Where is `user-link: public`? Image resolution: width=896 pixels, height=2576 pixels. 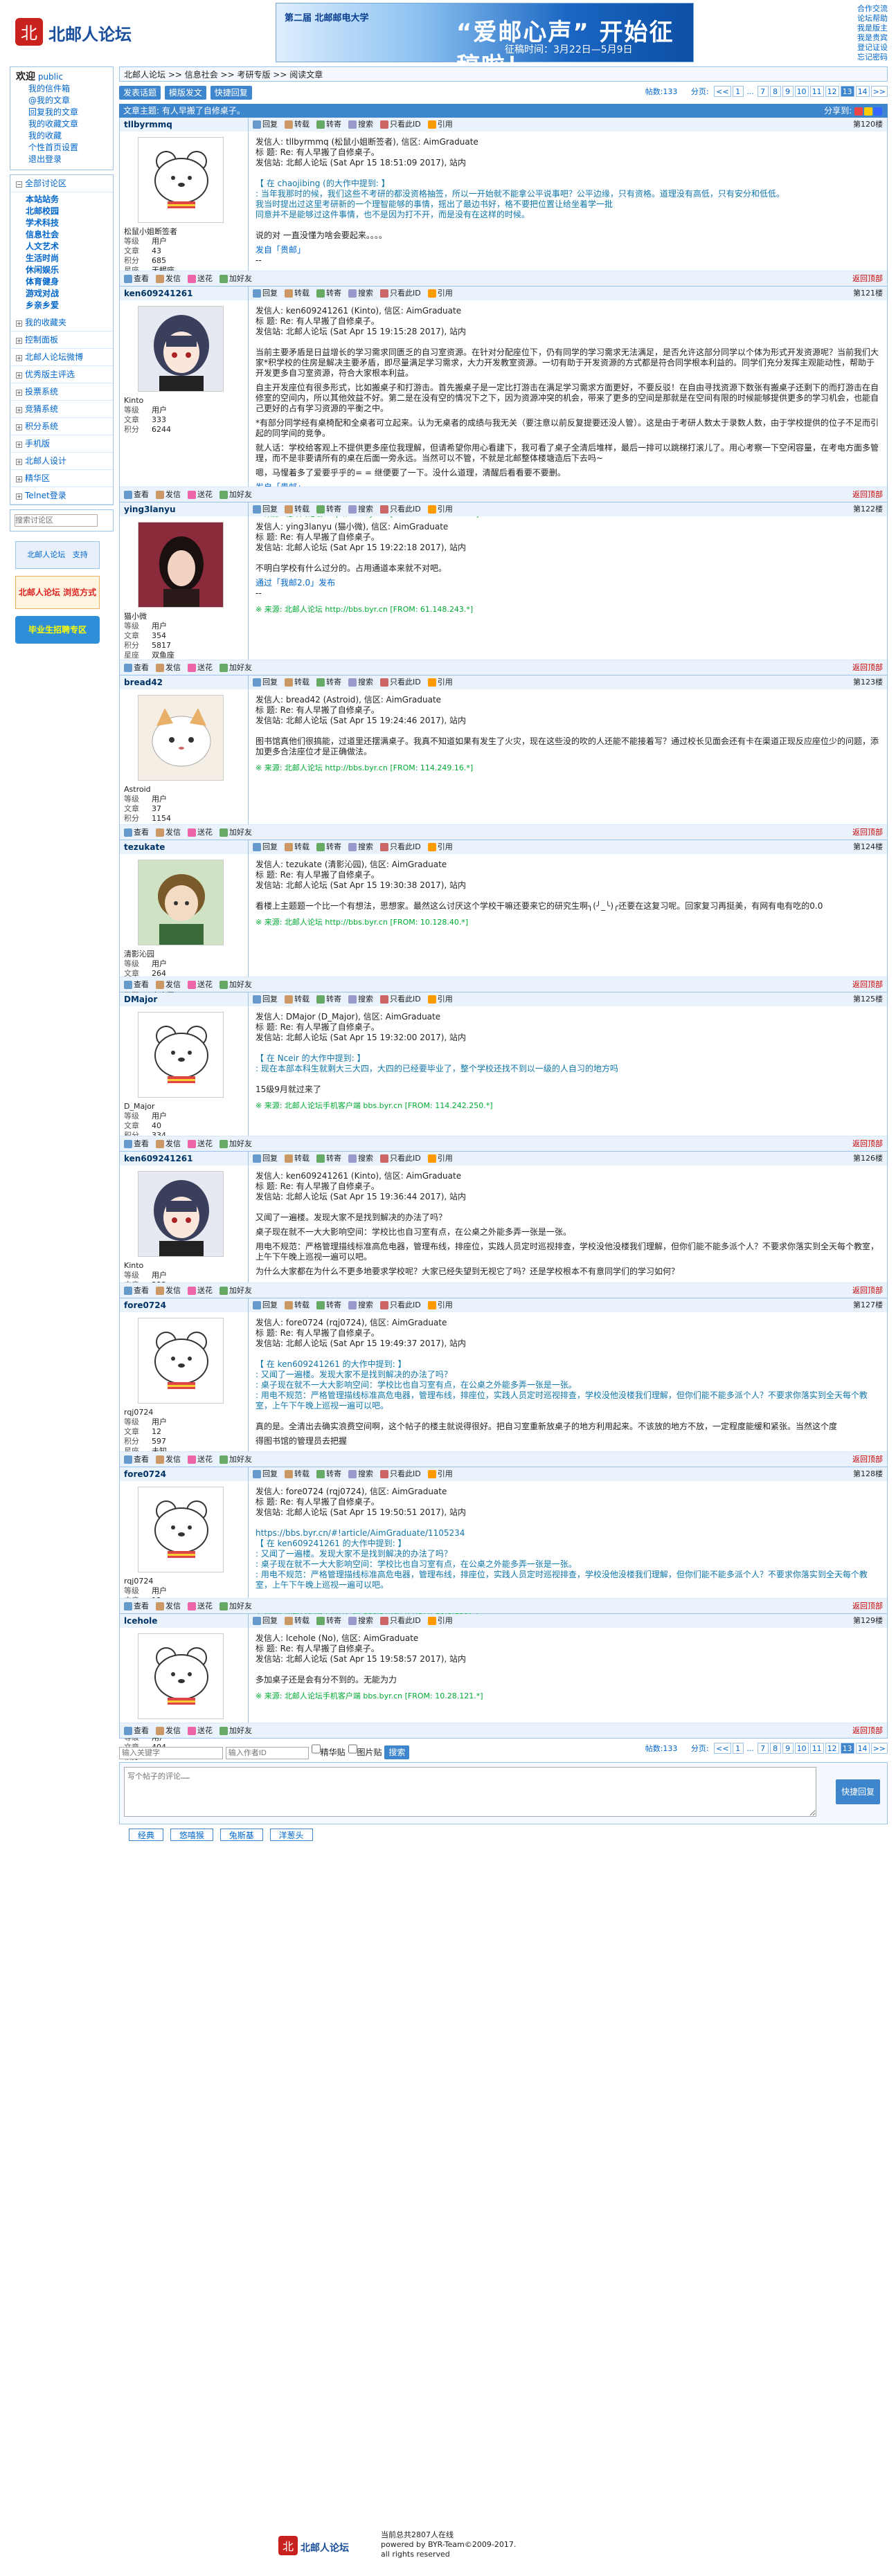 user-link: public is located at coordinates (50, 77).